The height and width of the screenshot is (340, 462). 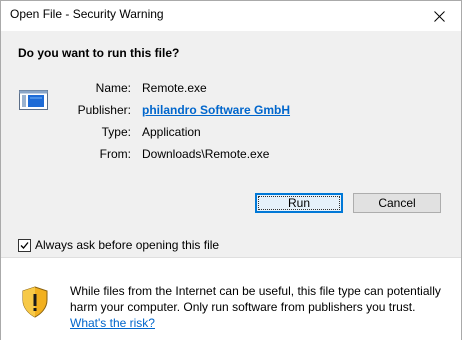 What do you see at coordinates (127, 245) in the screenshot?
I see `always-ask-label: Always ask before opening this file` at bounding box center [127, 245].